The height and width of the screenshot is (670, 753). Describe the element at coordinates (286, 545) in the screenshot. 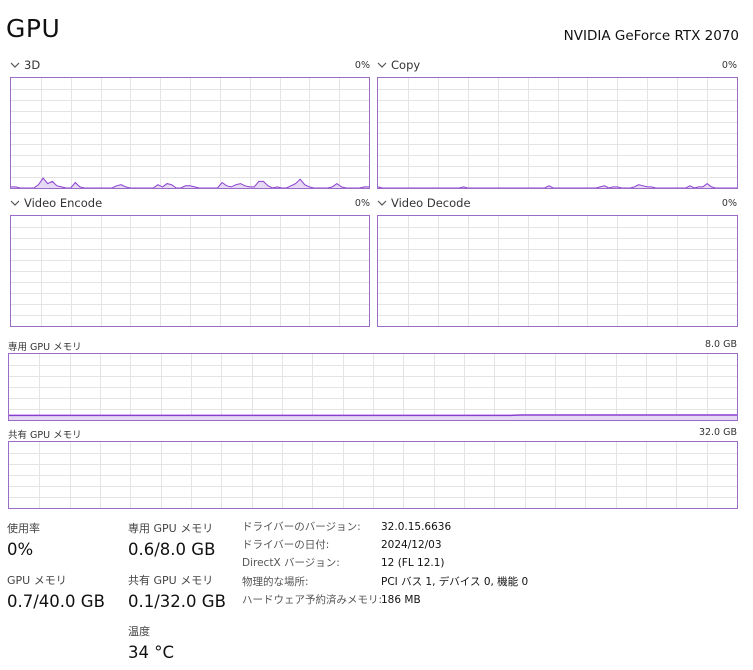

I see `info-key: ドライバーの日付:` at that location.